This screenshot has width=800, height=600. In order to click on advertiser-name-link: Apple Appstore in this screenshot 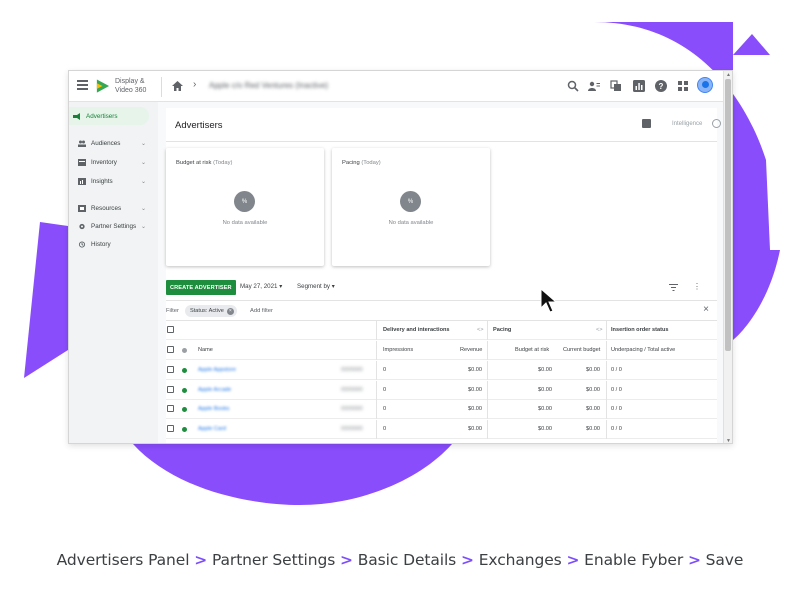, I will do `click(217, 370)`.